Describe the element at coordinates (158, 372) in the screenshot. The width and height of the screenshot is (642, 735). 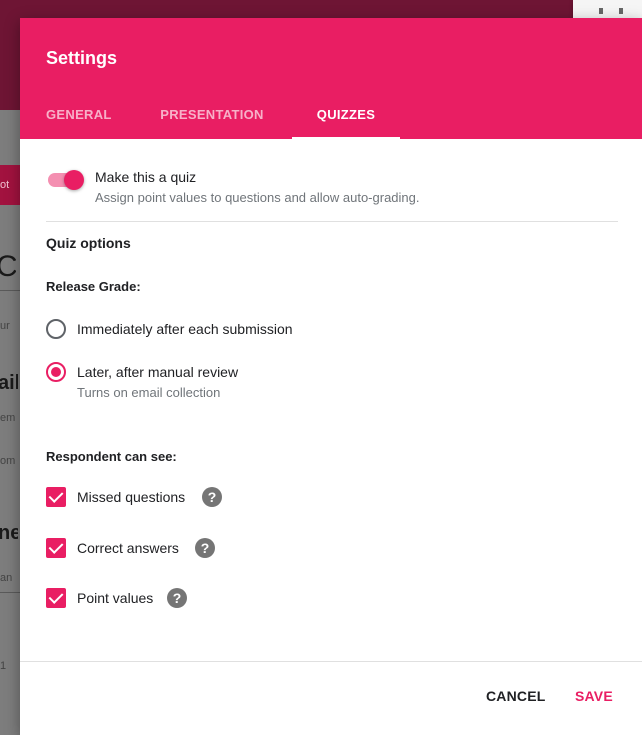
I see `radio-label: Later, after manual review` at that location.